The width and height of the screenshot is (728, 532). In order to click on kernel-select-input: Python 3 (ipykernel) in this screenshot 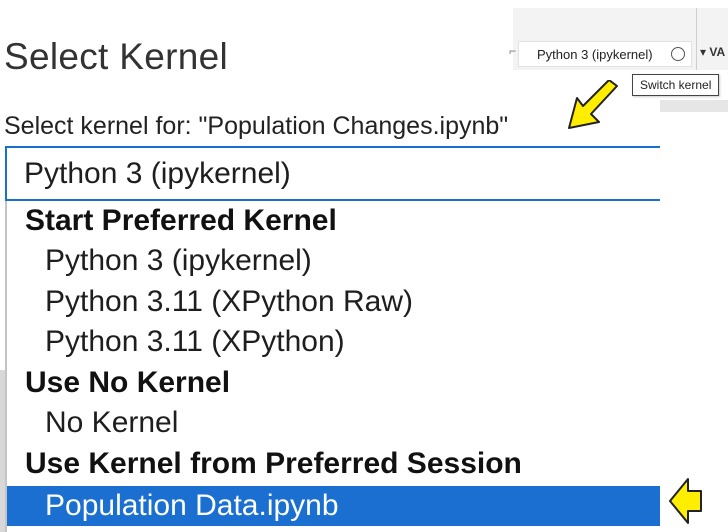, I will do `click(332, 173)`.